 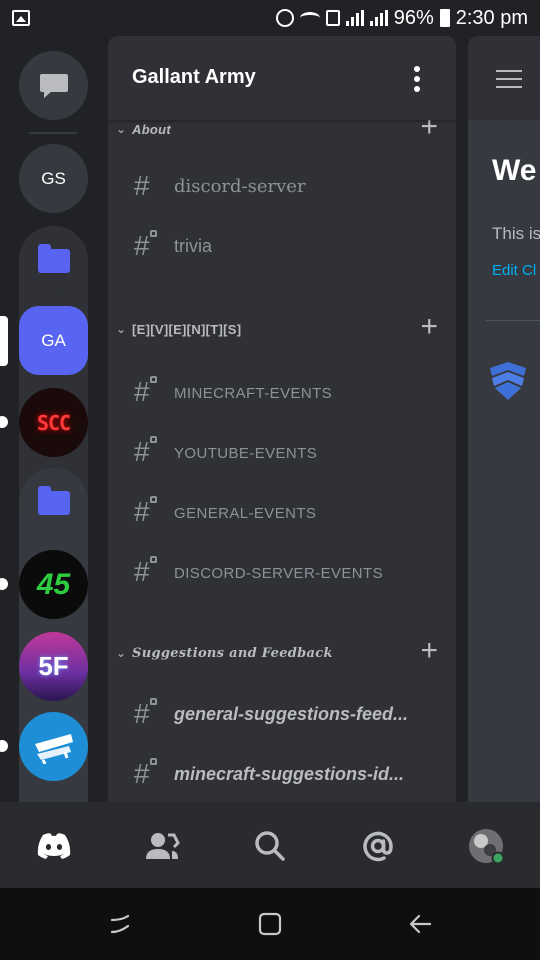 What do you see at coordinates (420, 924) in the screenshot?
I see `back-icon` at bounding box center [420, 924].